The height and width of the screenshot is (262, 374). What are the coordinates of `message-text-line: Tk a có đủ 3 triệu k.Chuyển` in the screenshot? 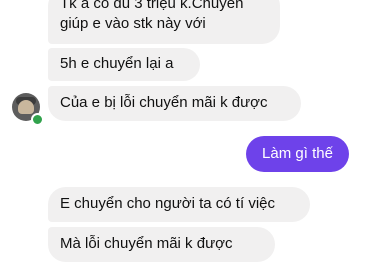 It's located at (152, 6).